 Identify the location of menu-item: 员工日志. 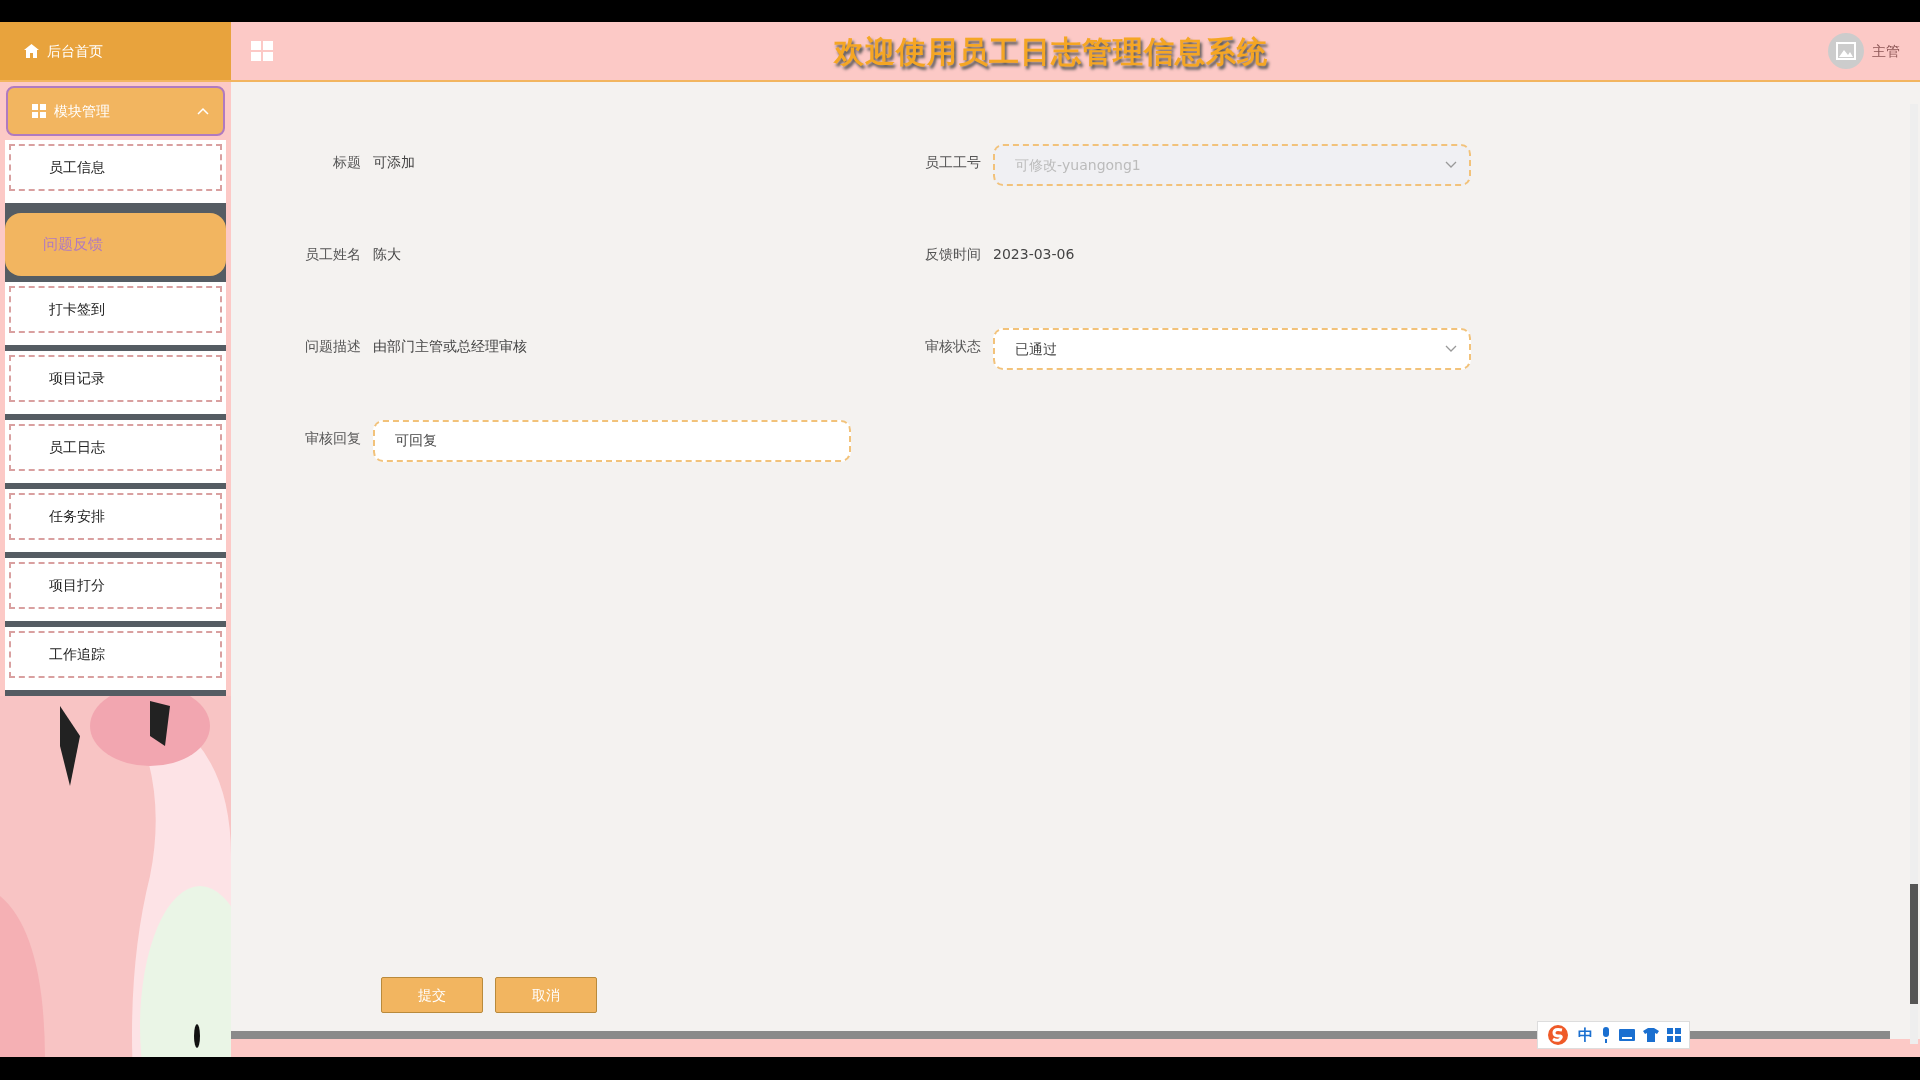
(115, 447).